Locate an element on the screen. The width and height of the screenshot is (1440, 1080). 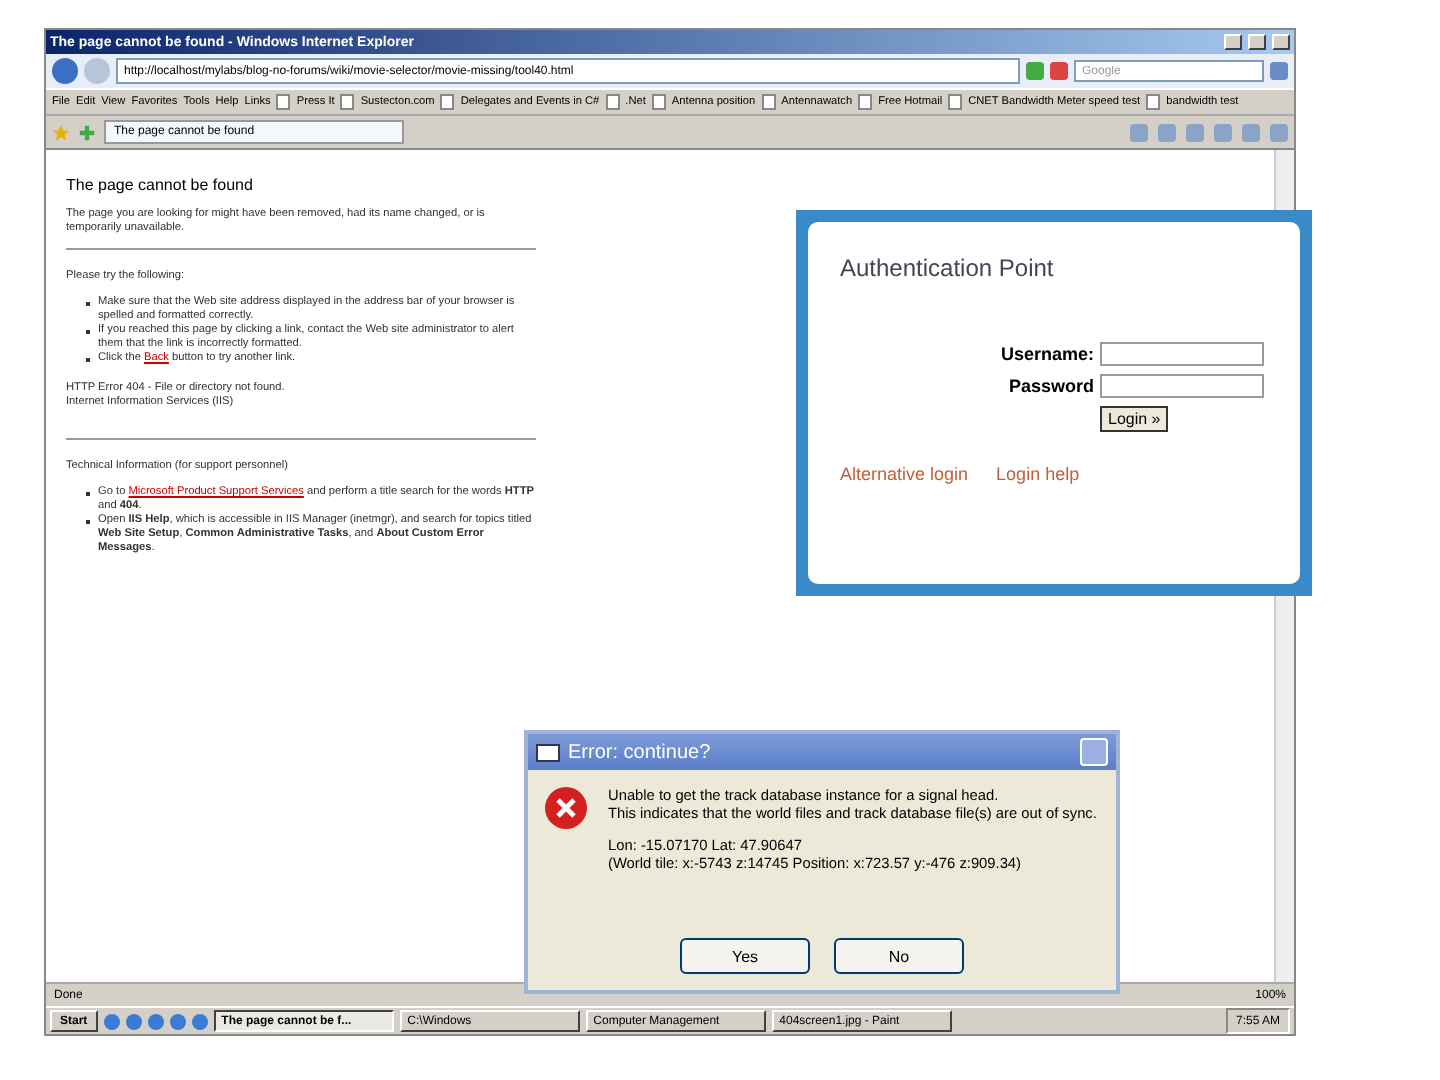
login-button: Login » is located at coordinates (1134, 419).